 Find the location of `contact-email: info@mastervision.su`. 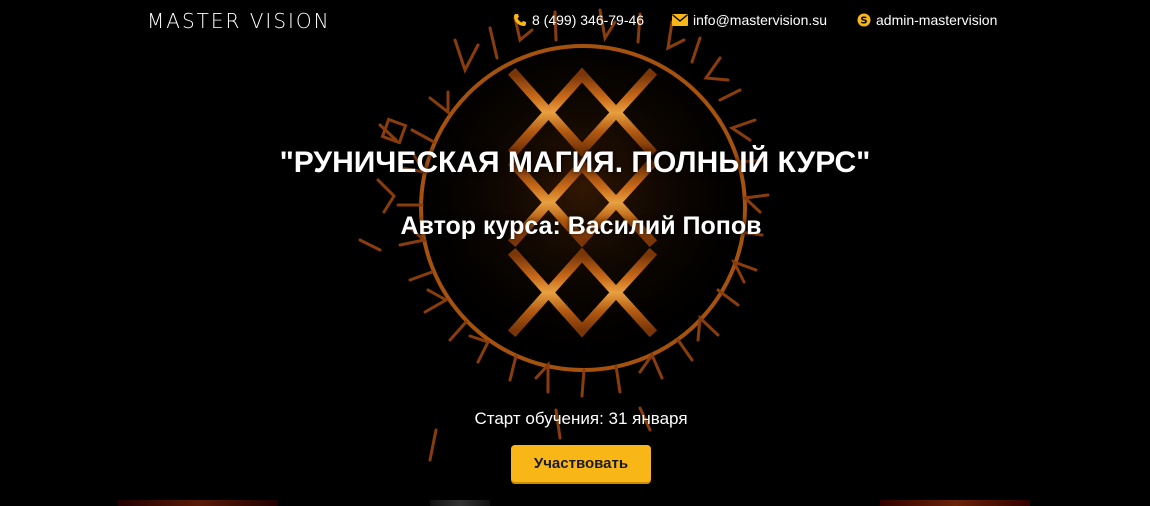

contact-email: info@mastervision.su is located at coordinates (749, 20).